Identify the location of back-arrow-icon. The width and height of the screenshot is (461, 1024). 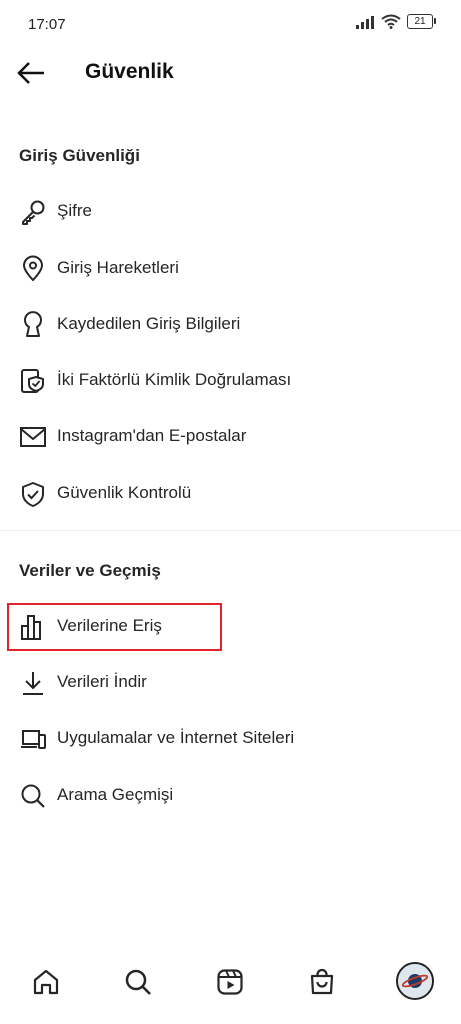
(30, 73).